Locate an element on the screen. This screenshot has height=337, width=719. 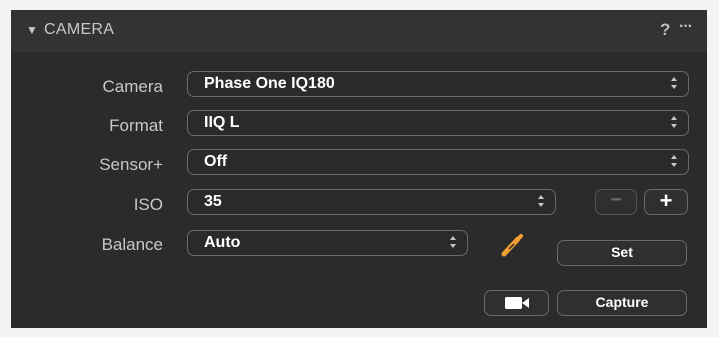
set-balance-button: Set is located at coordinates (622, 253).